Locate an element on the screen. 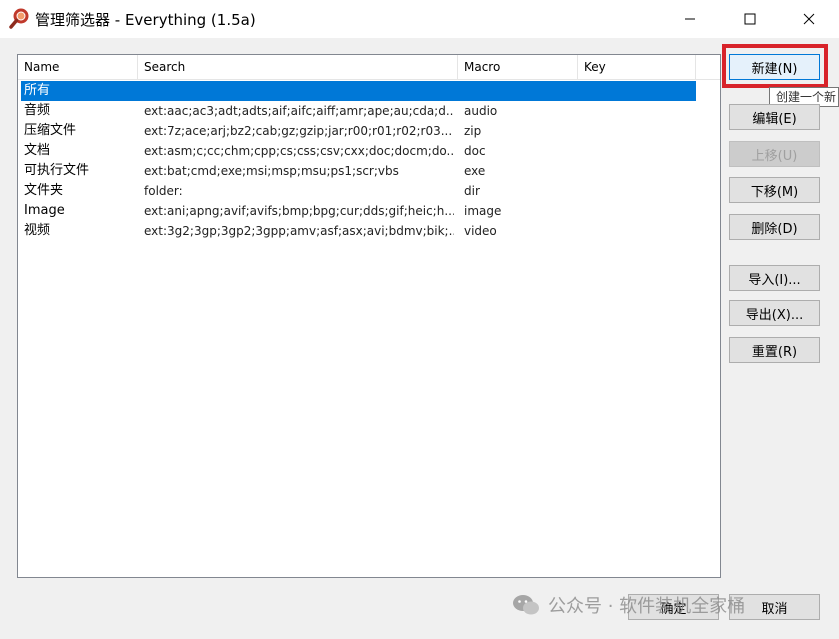  magnifier-icon is located at coordinates (19, 18).